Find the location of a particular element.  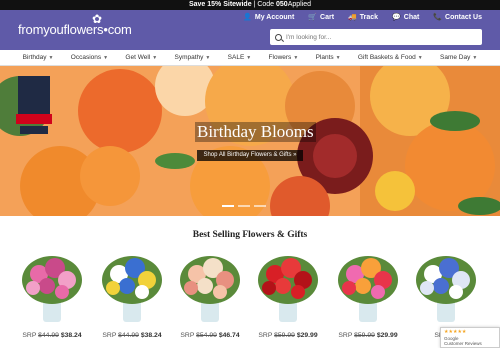

carousel-dots is located at coordinates (244, 206).